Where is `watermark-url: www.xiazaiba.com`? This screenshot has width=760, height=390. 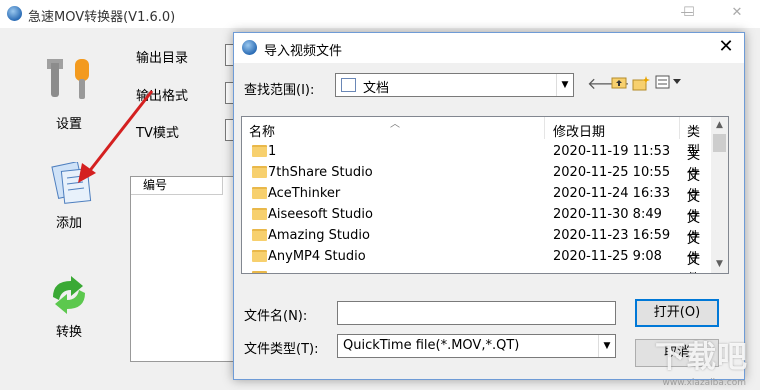 watermark-url: www.xiazaiba.com is located at coordinates (704, 383).